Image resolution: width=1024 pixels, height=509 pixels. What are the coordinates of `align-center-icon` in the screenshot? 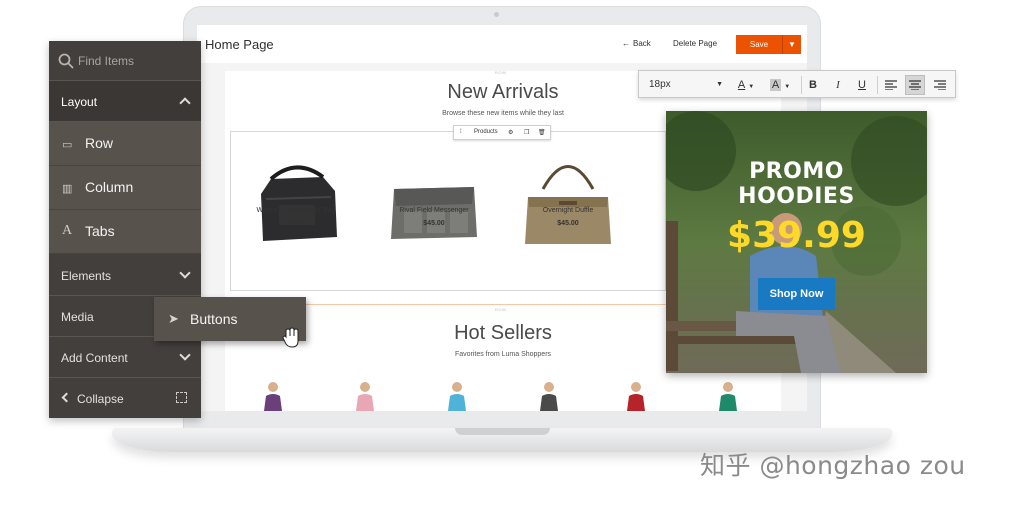 It's located at (915, 85).